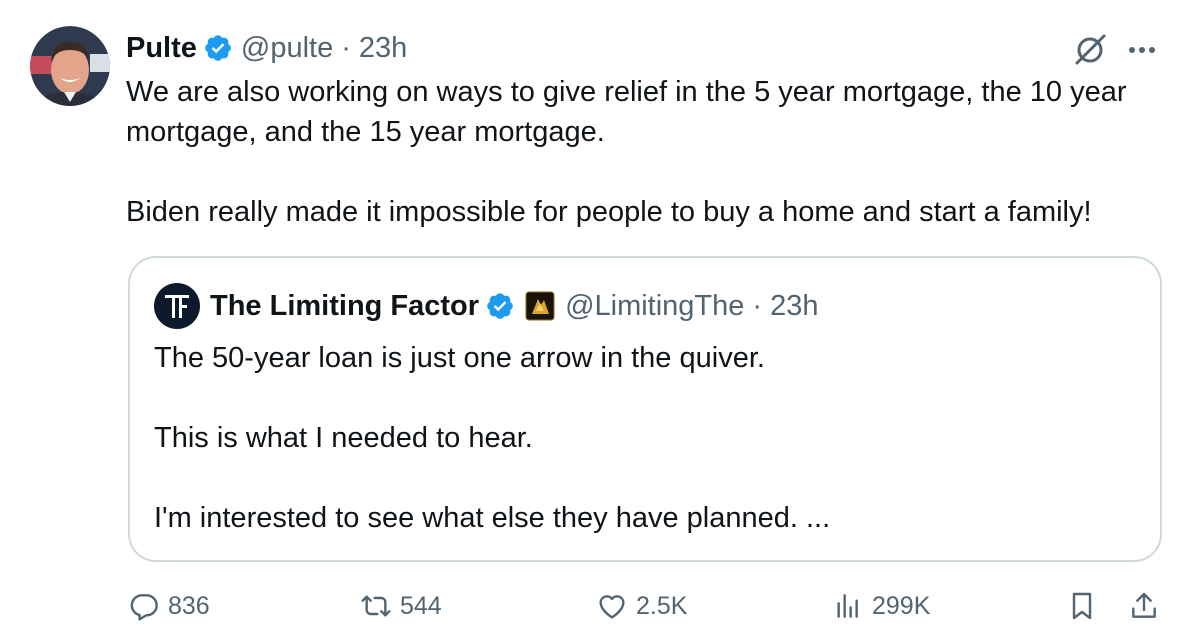 Image resolution: width=1200 pixels, height=640 pixels. What do you see at coordinates (343, 438) in the screenshot?
I see `quoted-paragraph: This is what I needed to hear.` at bounding box center [343, 438].